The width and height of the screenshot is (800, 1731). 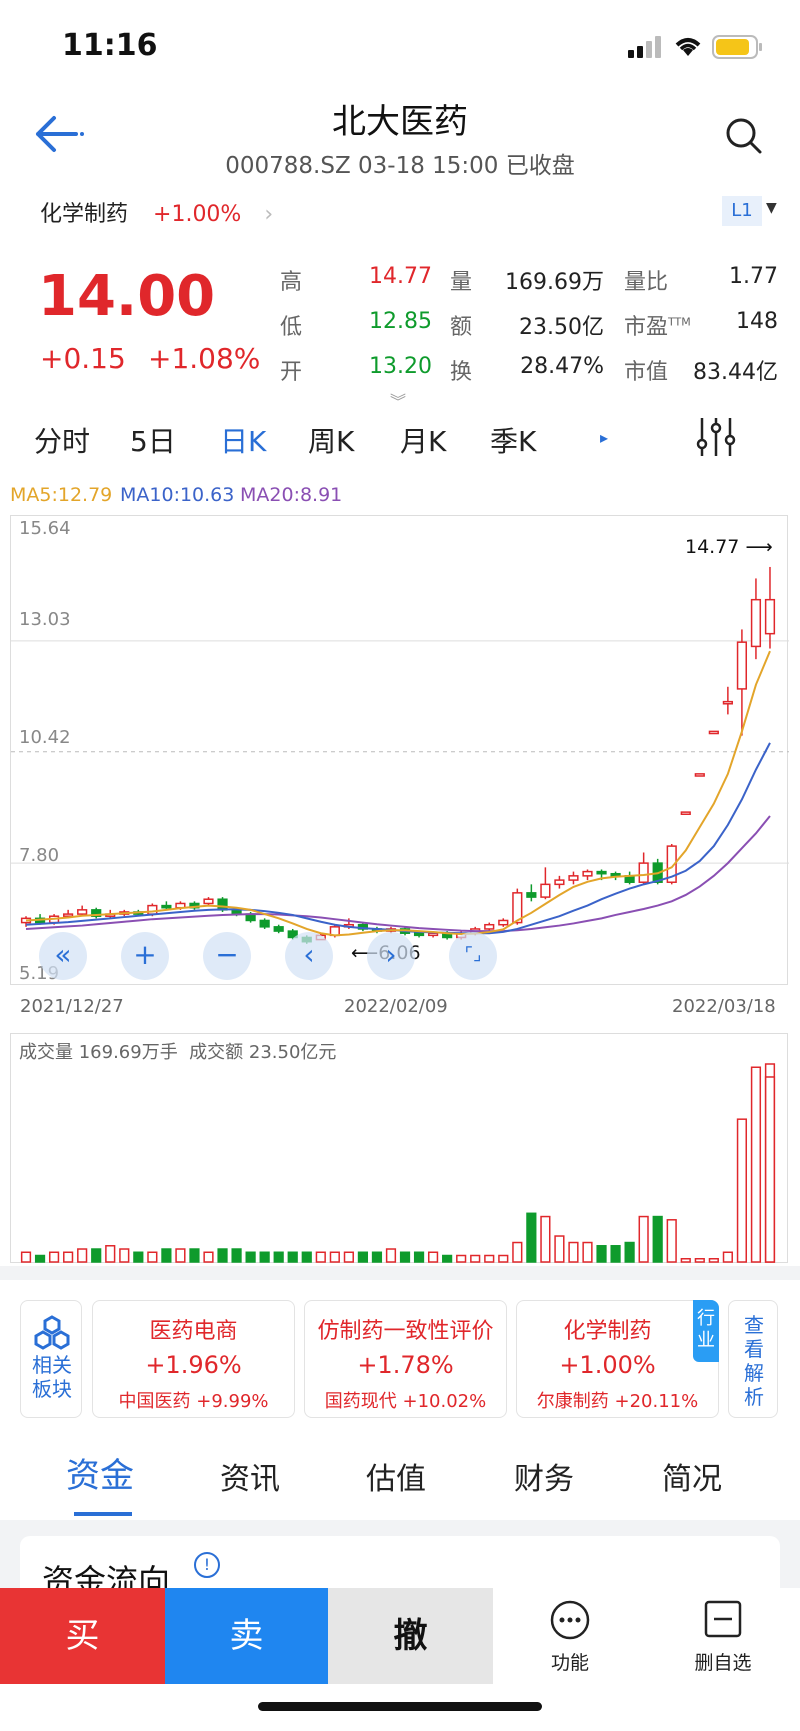 I want to click on low-value: 12.85, so click(x=400, y=321).